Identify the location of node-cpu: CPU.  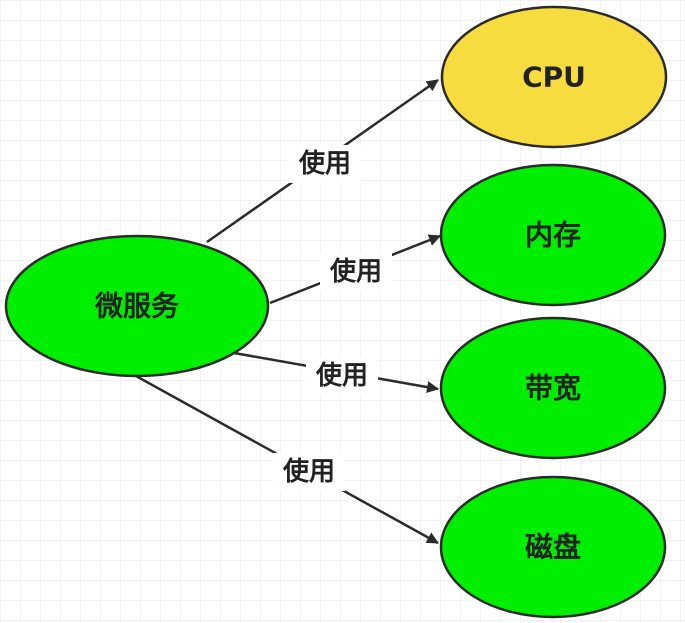
(554, 77).